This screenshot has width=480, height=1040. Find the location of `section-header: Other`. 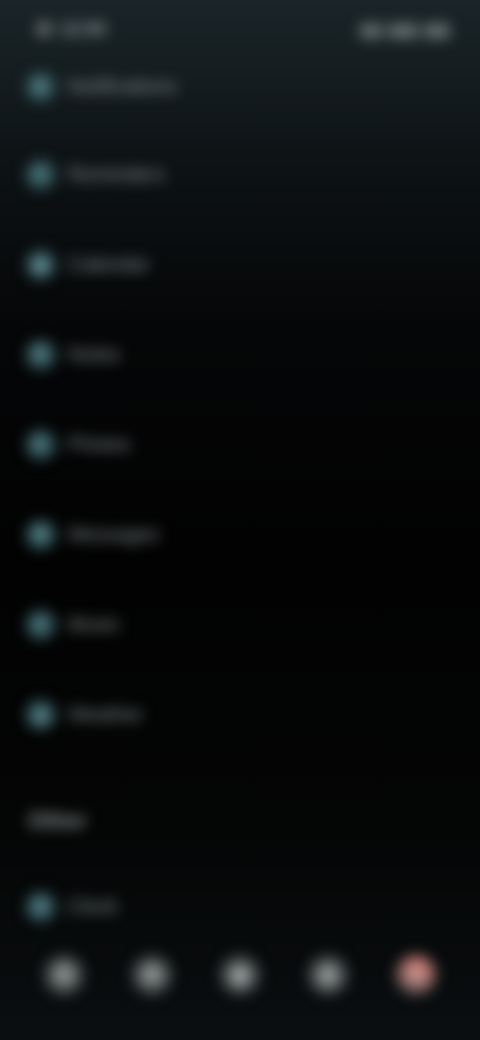

section-header: Other is located at coordinates (57, 820).